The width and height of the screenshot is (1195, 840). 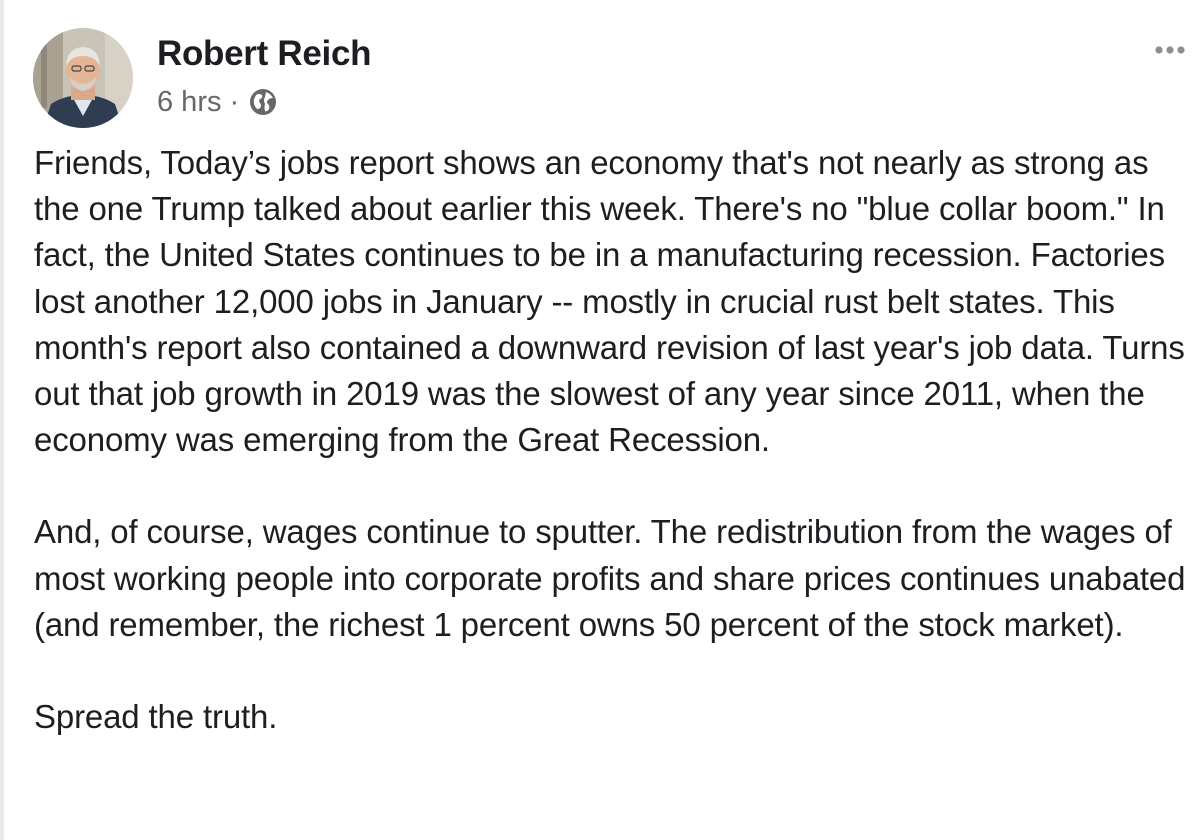 What do you see at coordinates (264, 54) in the screenshot?
I see `author-name: Robert Reich` at bounding box center [264, 54].